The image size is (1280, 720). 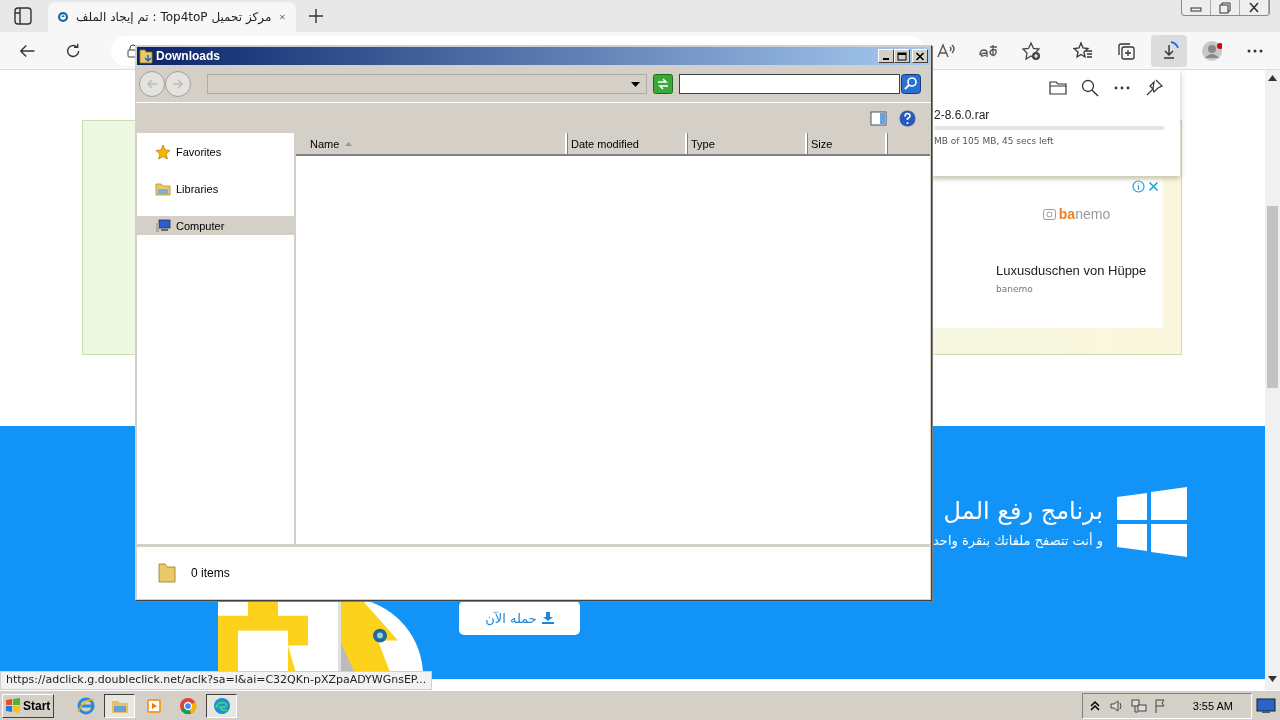 I want to click on collections-icon, so click(x=1126, y=50).